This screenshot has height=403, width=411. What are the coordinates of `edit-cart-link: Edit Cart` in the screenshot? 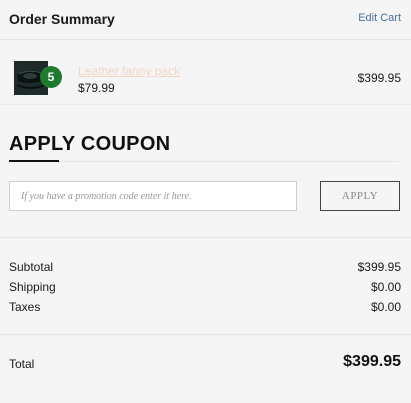 It's located at (379, 18).